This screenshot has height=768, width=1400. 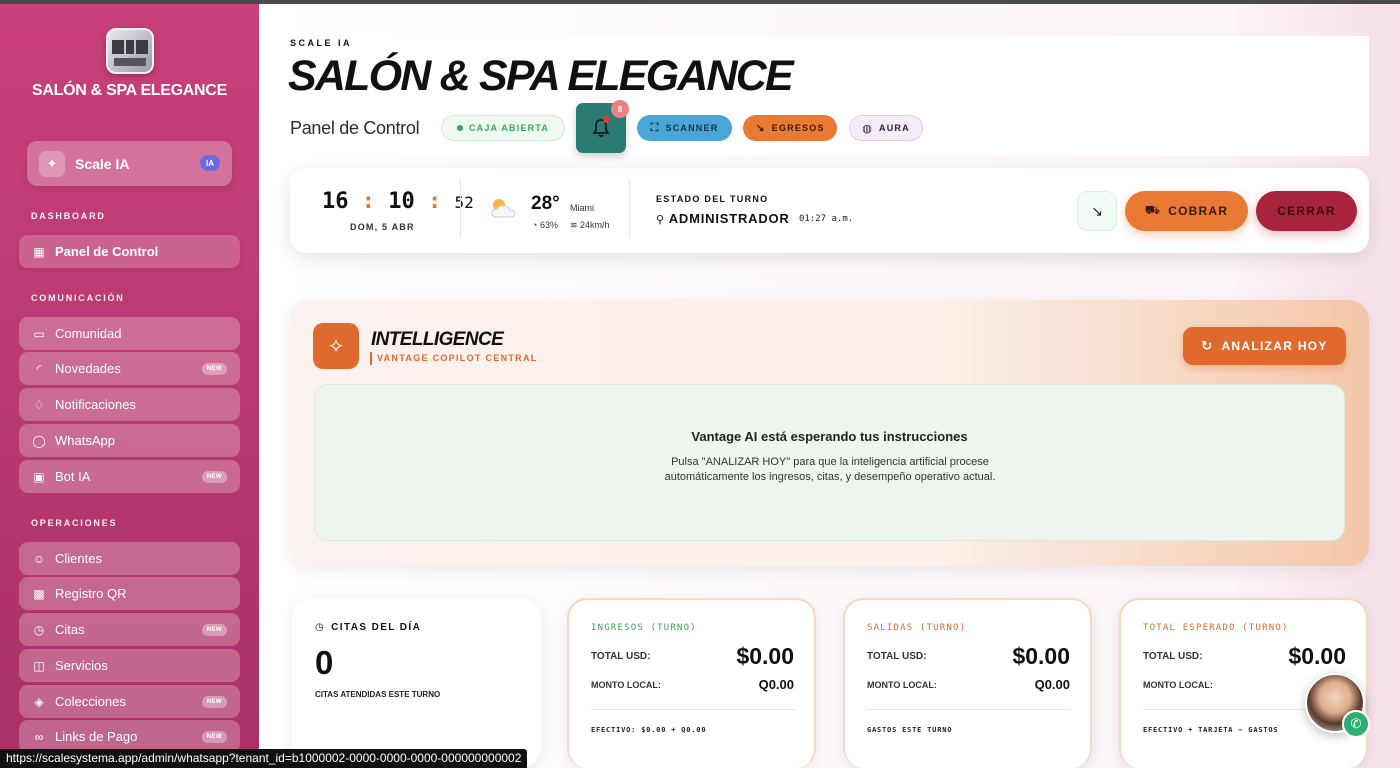 I want to click on palette-icon: ◍, so click(x=867, y=128).